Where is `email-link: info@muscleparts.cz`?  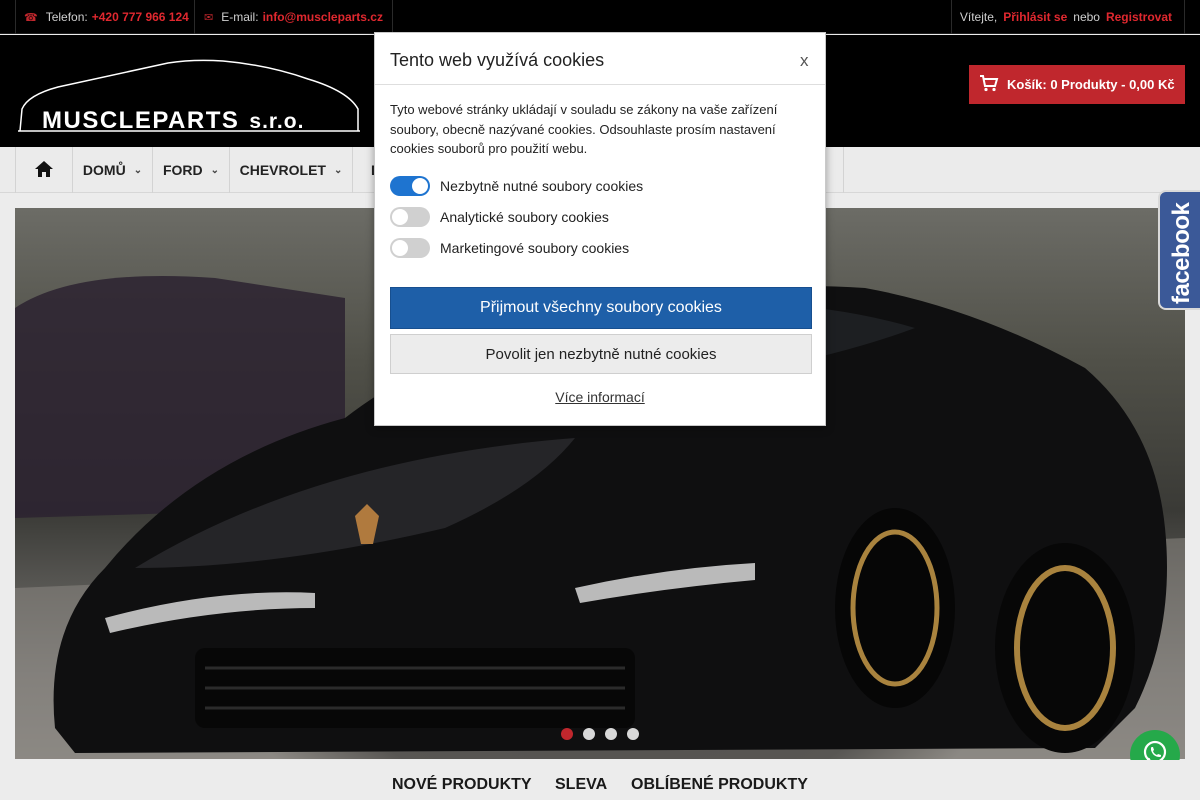 email-link: info@muscleparts.cz is located at coordinates (323, 17).